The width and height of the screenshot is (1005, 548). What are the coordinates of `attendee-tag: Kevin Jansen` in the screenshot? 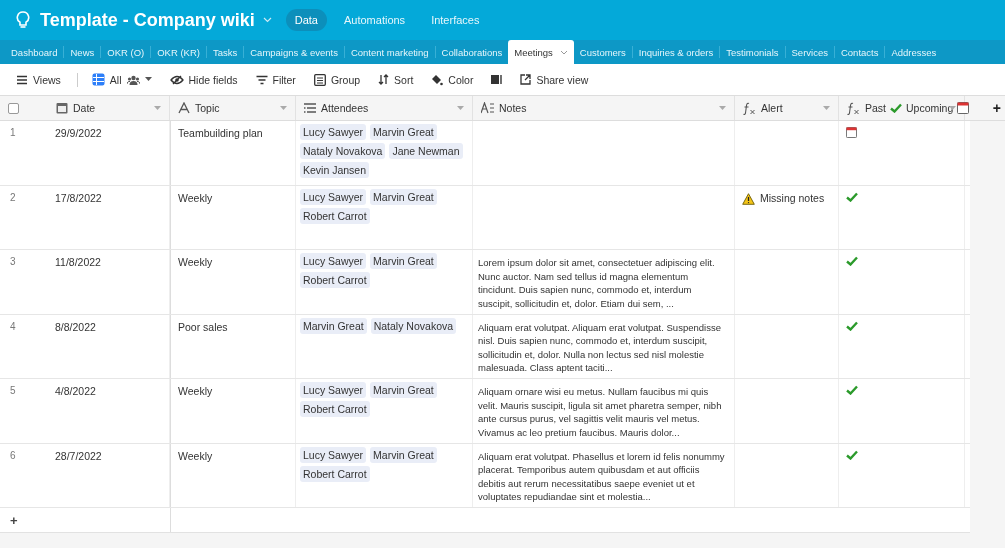 It's located at (335, 170).